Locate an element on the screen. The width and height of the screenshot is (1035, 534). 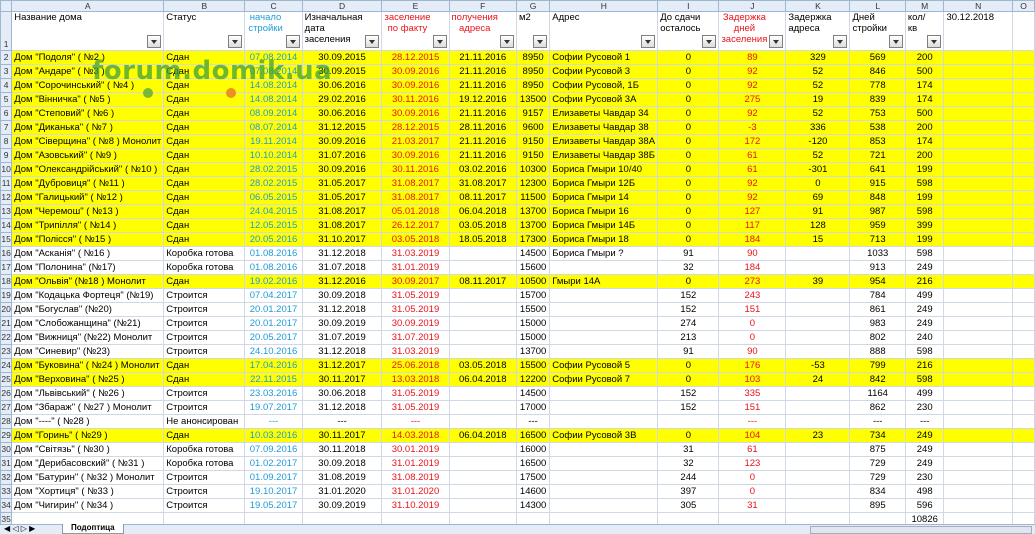
row-number: 33 is located at coordinates (6, 491).